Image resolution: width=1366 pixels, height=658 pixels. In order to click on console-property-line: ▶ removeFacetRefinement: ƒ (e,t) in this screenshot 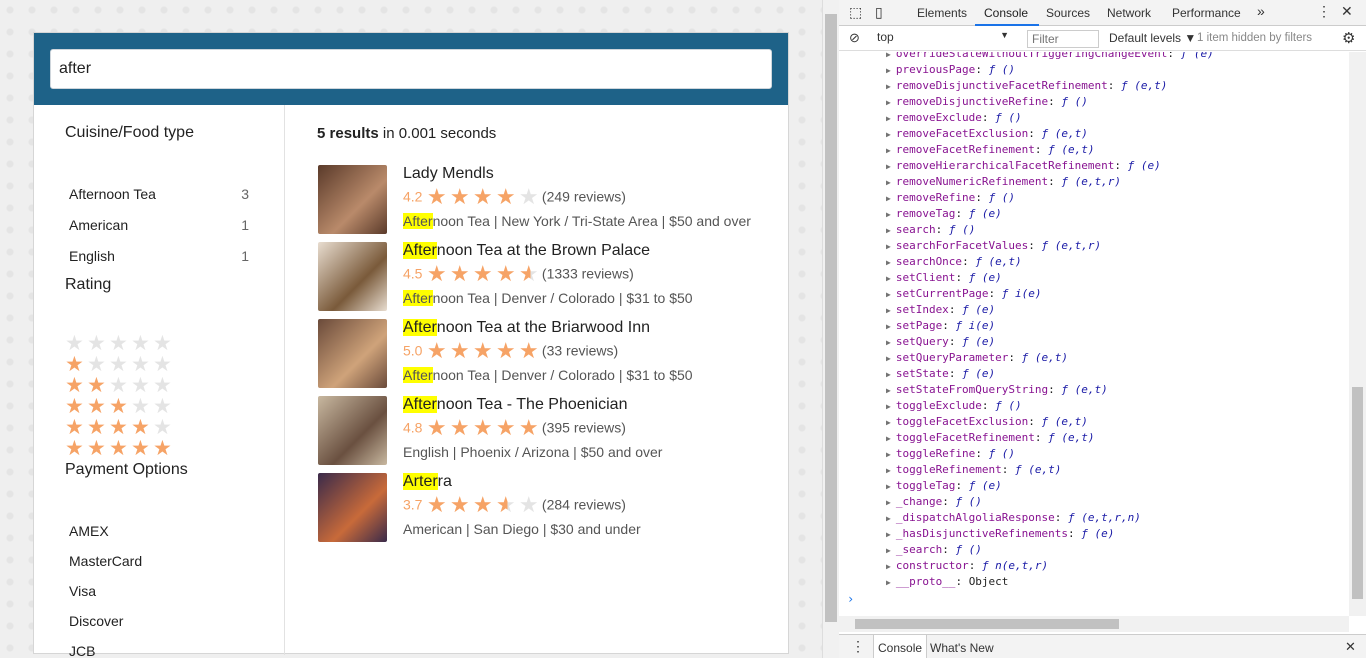, I will do `click(990, 150)`.